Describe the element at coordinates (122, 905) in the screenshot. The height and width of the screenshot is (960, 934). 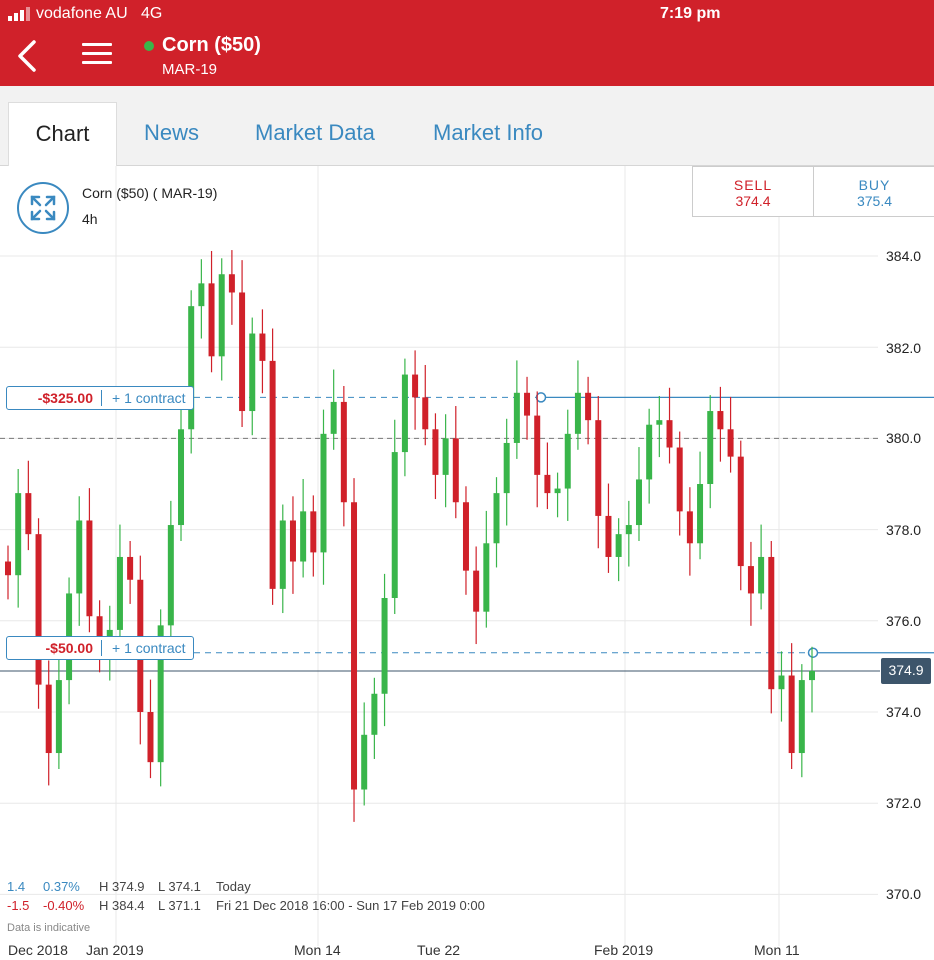
I see `range-high: H 384.4` at that location.